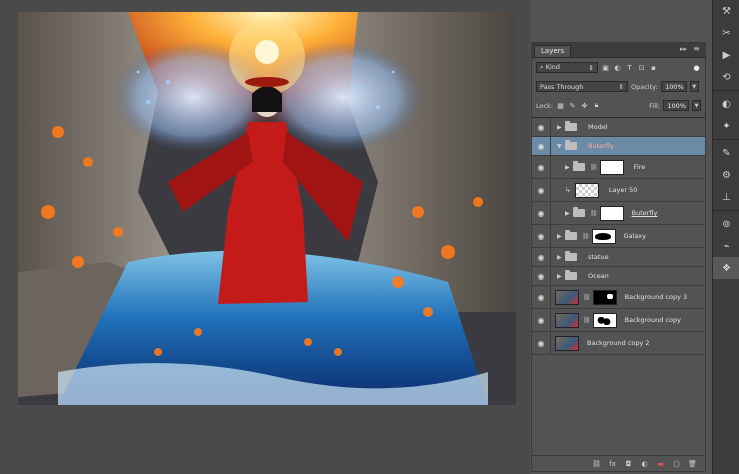  Describe the element at coordinates (568, 190) in the screenshot. I see `clipping-arrow-icon: ↳` at that location.